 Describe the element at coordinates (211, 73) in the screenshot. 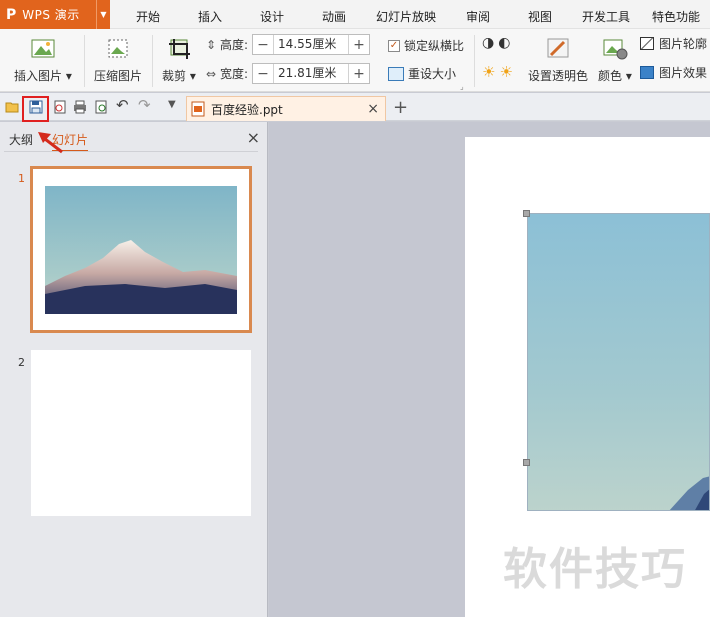

I see `width-icon: ⇔` at that location.